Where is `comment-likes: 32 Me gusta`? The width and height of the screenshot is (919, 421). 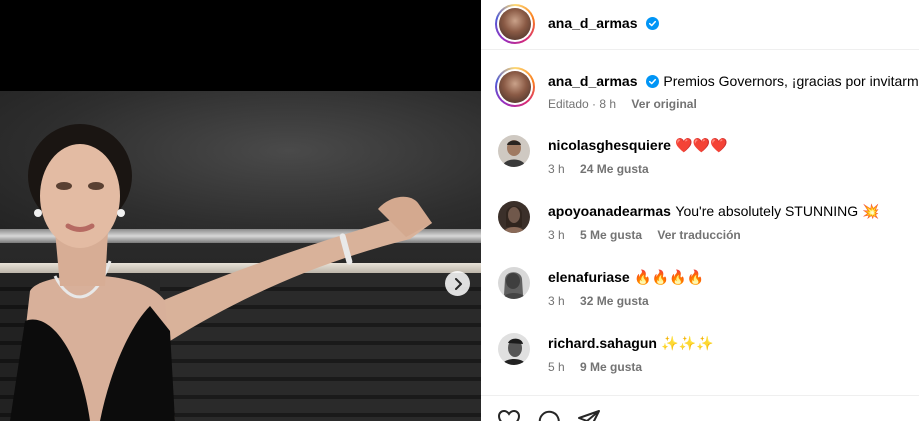
comment-likes: 32 Me gusta is located at coordinates (614, 301).